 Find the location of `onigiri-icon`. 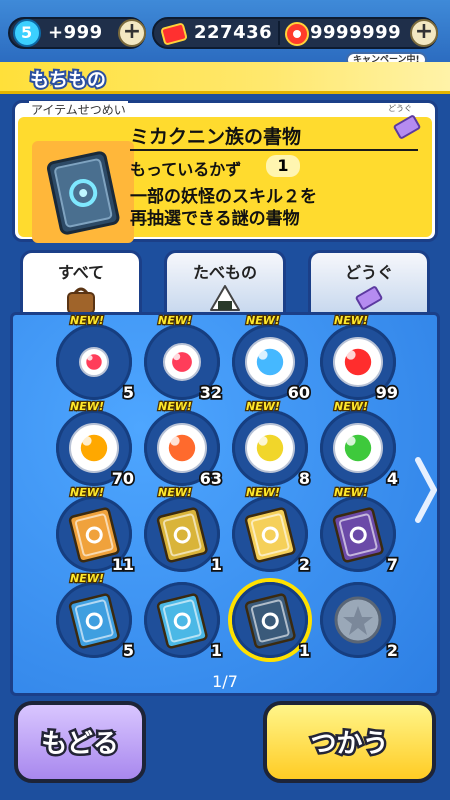

onigiri-icon is located at coordinates (225, 298).